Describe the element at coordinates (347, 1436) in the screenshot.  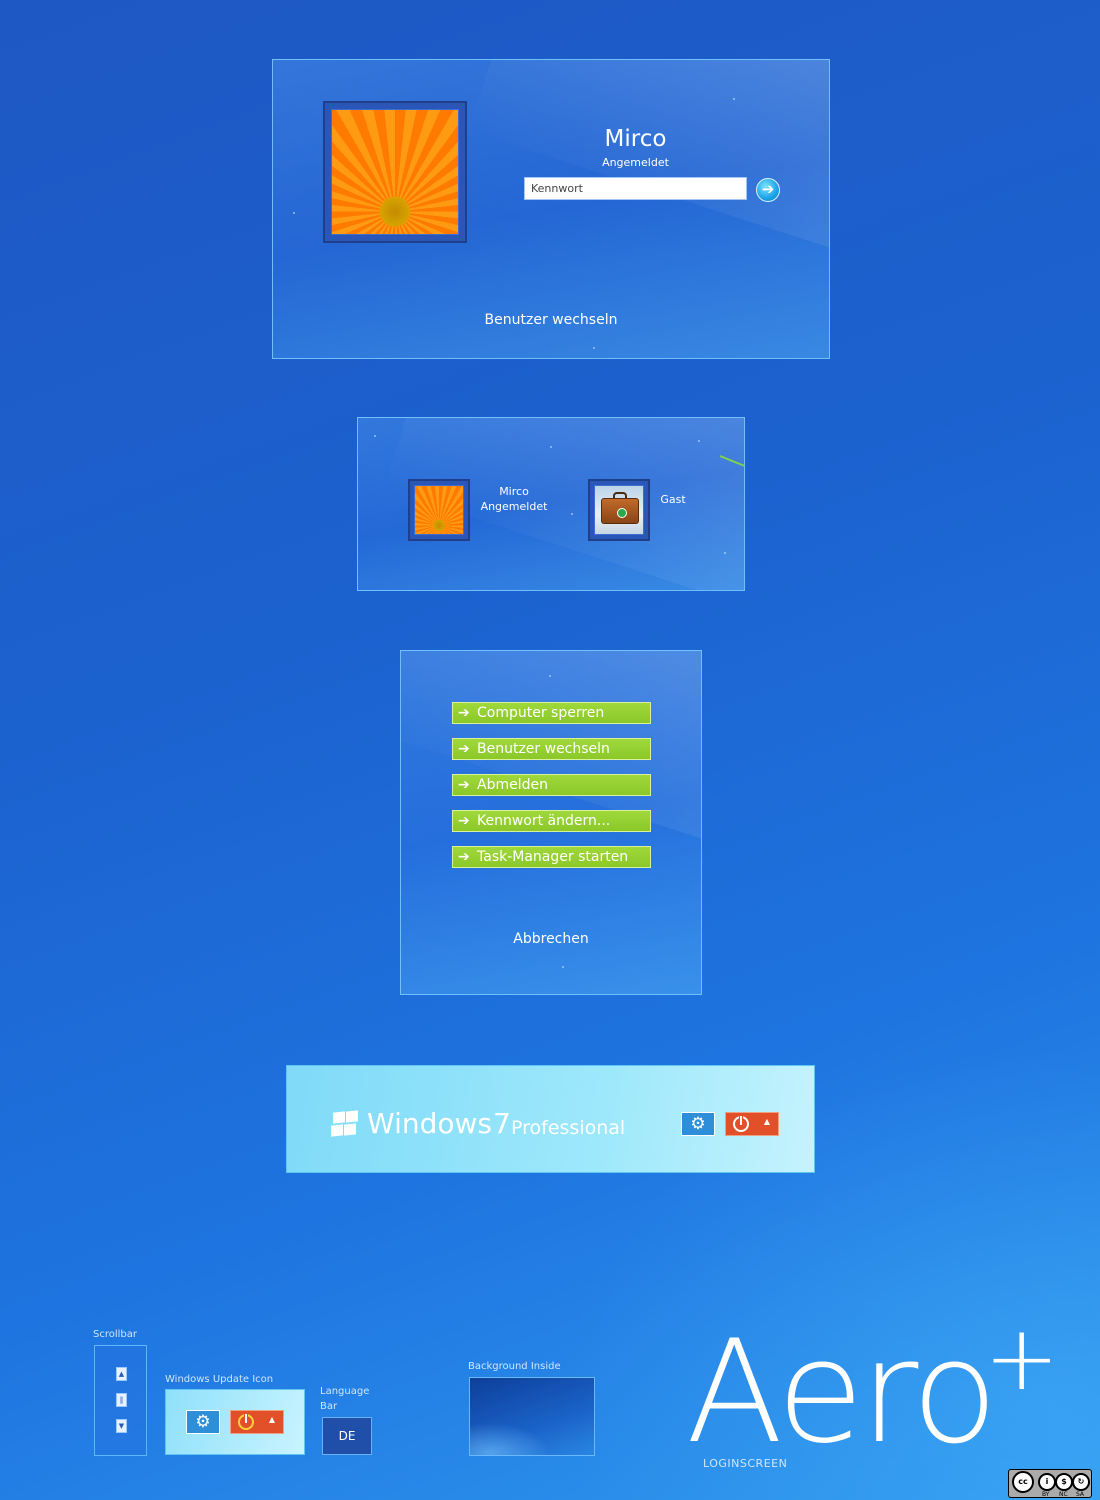
I see `language-bar: DE` at that location.